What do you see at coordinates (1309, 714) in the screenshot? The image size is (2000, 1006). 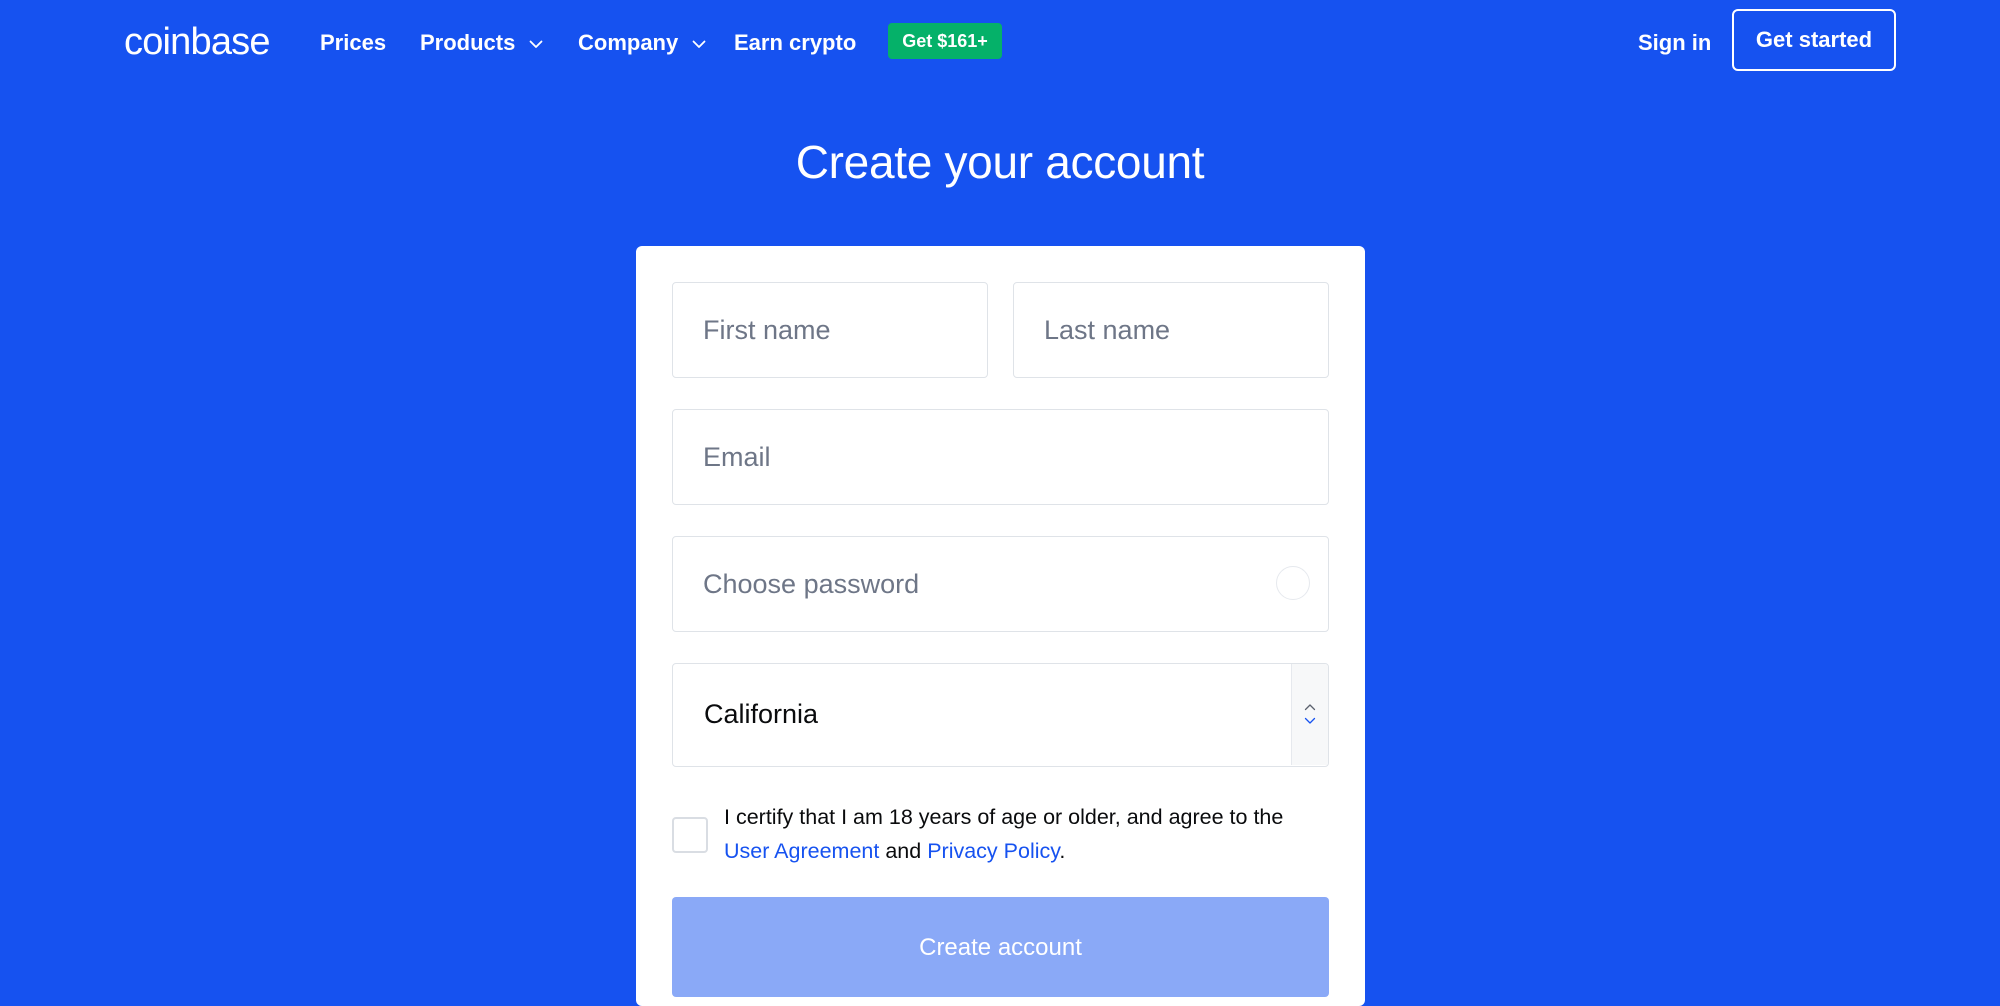 I see `select-arrows-icon` at bounding box center [1309, 714].